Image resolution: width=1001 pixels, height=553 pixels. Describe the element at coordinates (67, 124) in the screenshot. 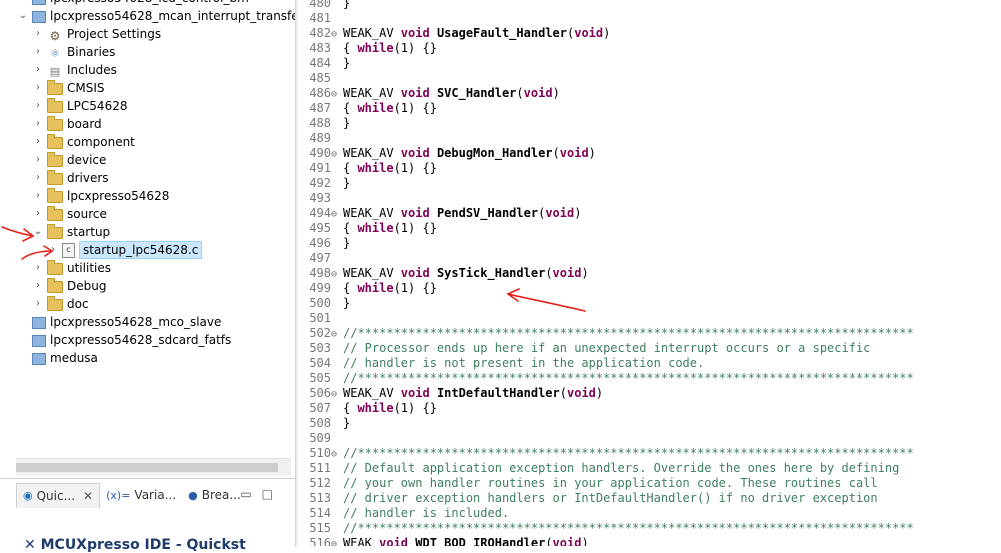

I see `tree-item: › board` at that location.